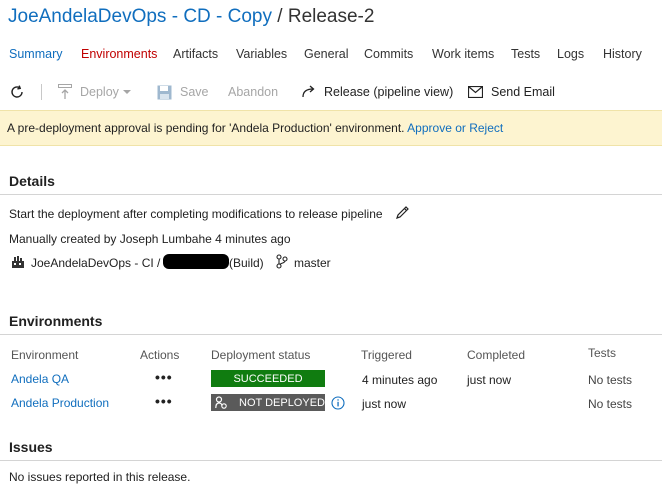 Image resolution: width=662 pixels, height=502 pixels. I want to click on release-pipeline-view-label: Release (pipeline view), so click(389, 92).